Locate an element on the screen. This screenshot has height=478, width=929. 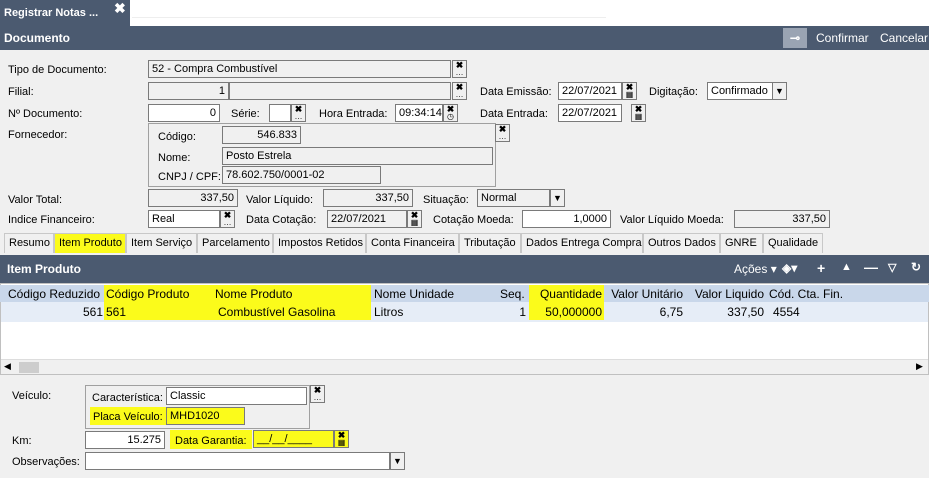
col-valor-liquido: Valor Liquido is located at coordinates (726, 293).